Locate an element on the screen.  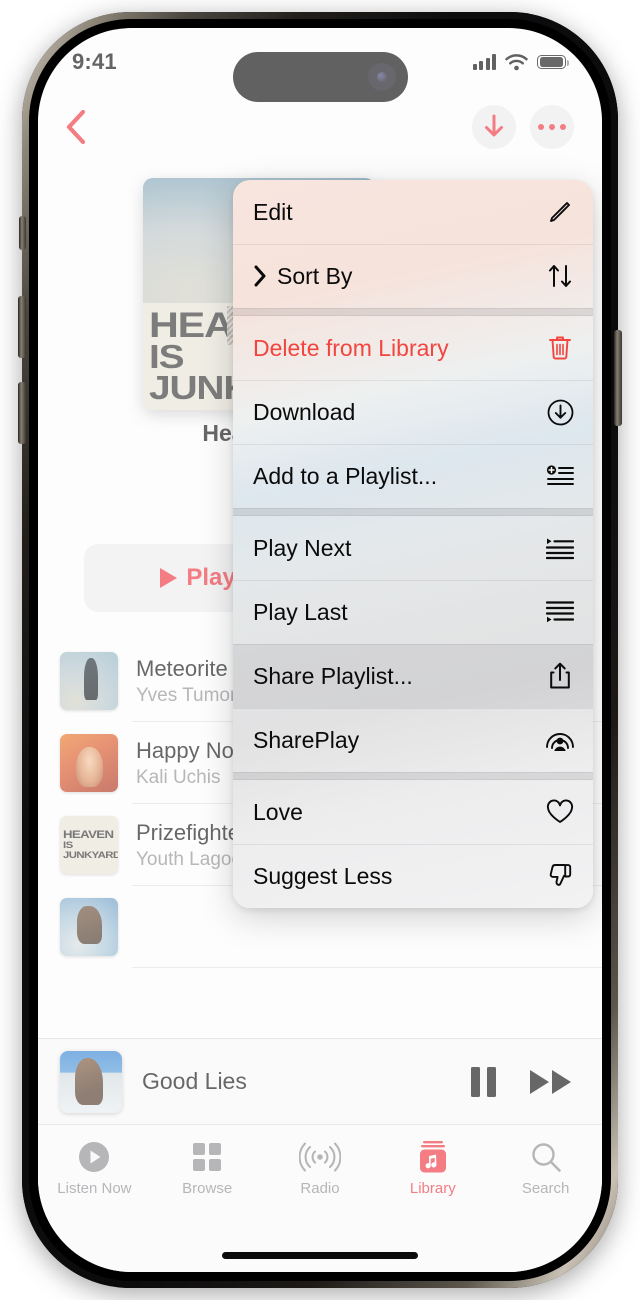
shareplay-icon is located at coordinates (560, 740).